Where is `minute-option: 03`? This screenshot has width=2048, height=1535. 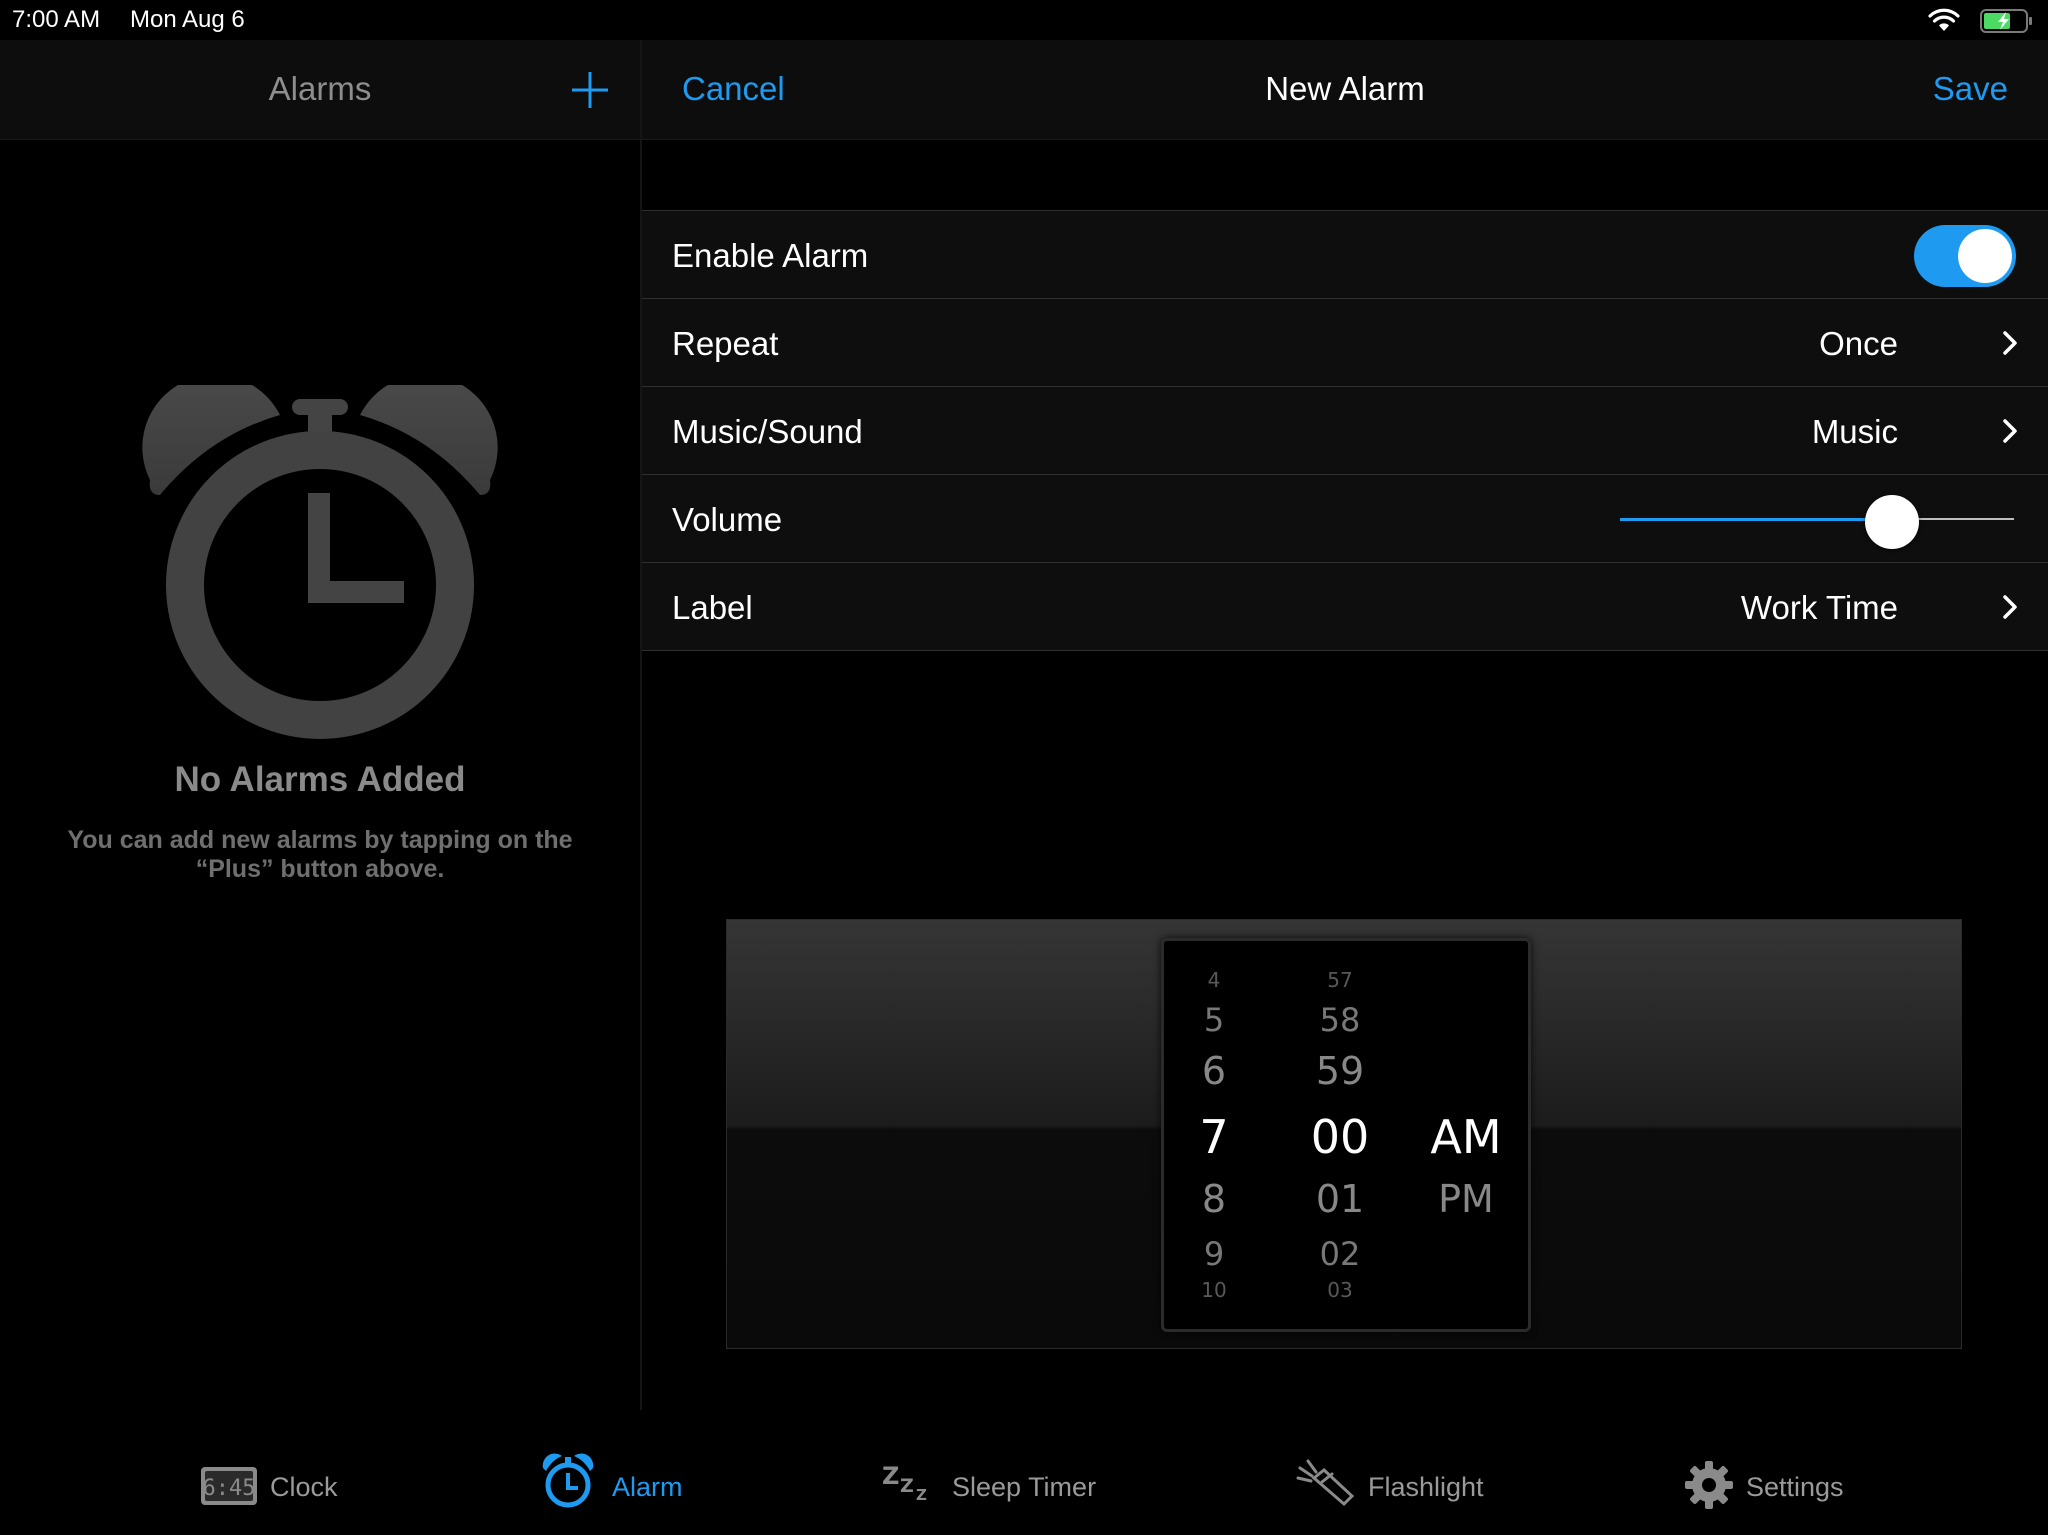 minute-option: 03 is located at coordinates (1340, 1290).